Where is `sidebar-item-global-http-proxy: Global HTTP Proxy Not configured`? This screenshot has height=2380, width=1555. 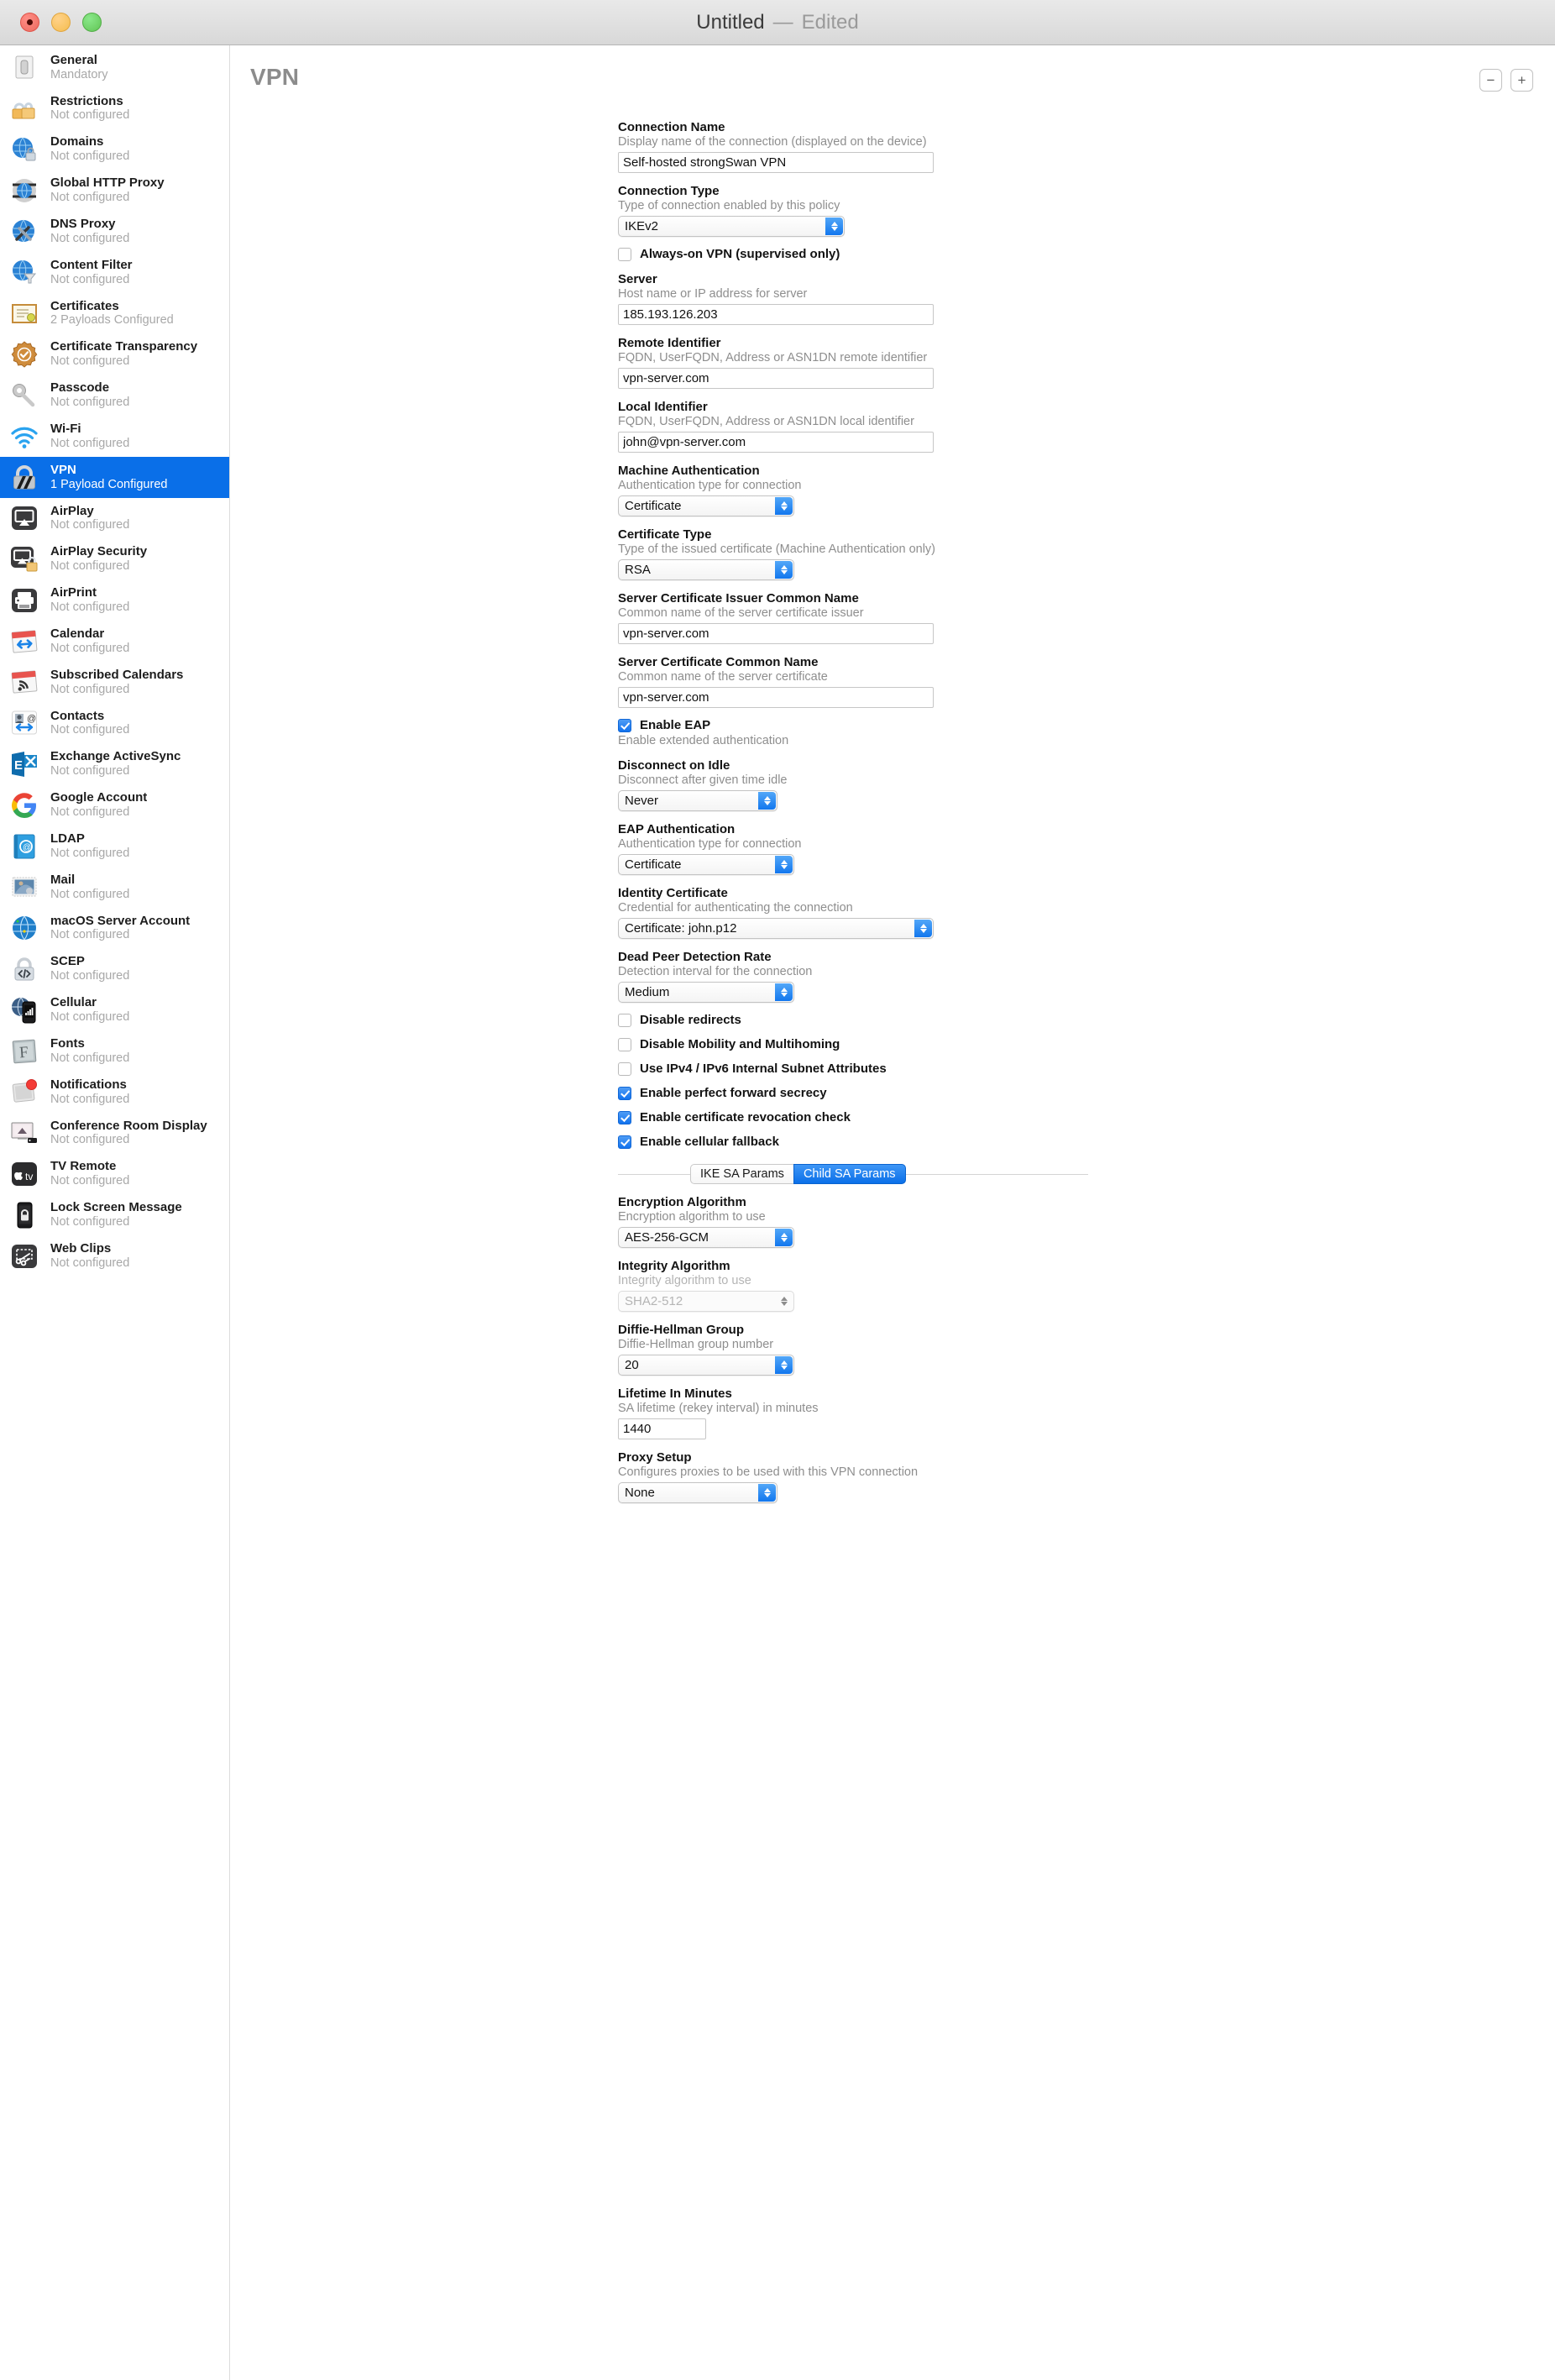
sidebar-item-global-http-proxy: Global HTTP Proxy Not configured is located at coordinates (114, 190).